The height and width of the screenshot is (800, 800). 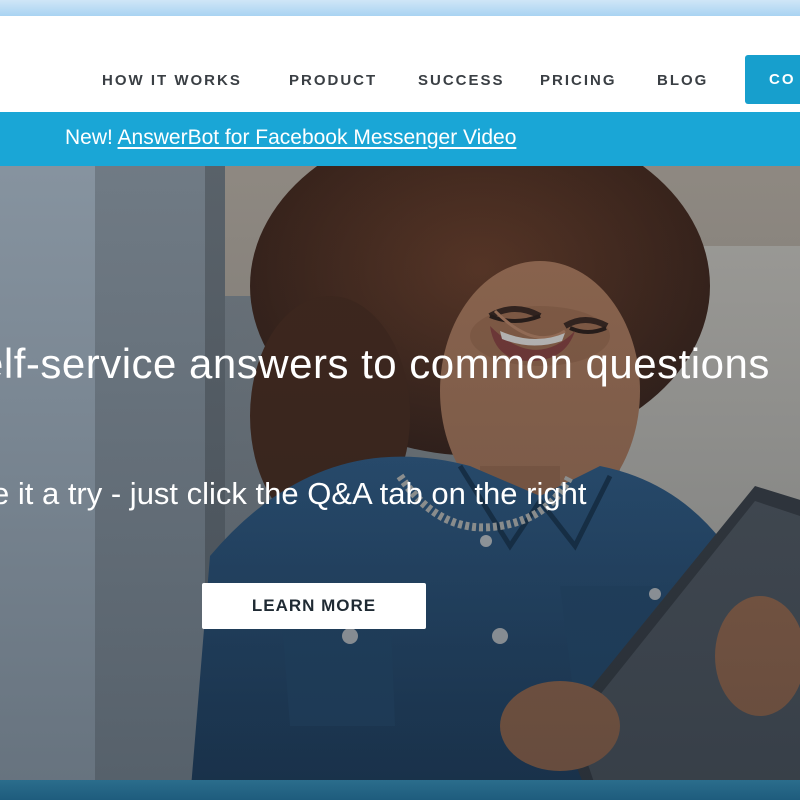 I want to click on nav-success: SUCCESS, so click(x=461, y=80).